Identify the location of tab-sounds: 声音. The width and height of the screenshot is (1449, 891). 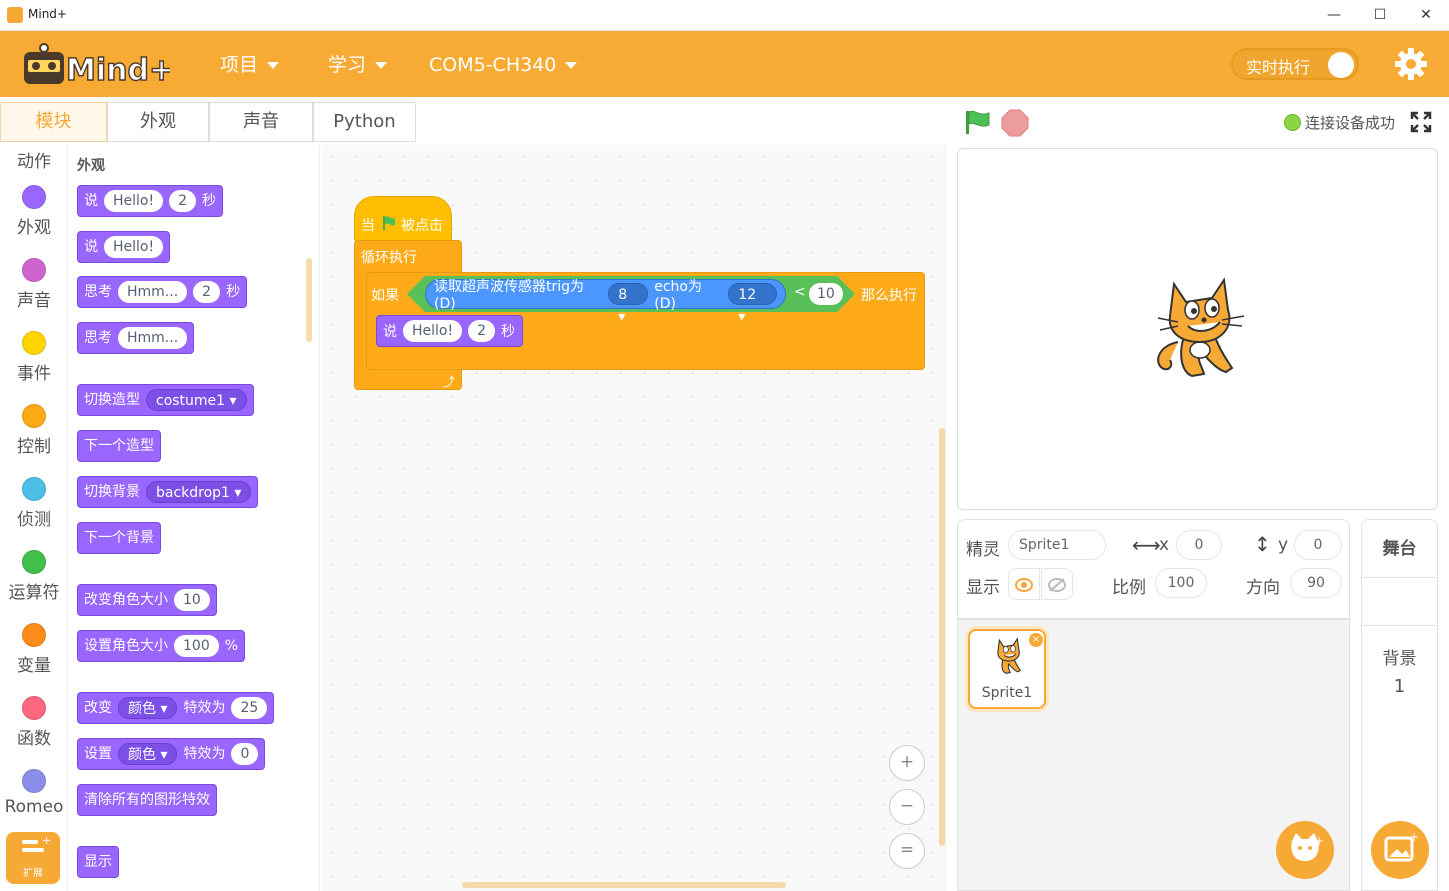
(261, 122).